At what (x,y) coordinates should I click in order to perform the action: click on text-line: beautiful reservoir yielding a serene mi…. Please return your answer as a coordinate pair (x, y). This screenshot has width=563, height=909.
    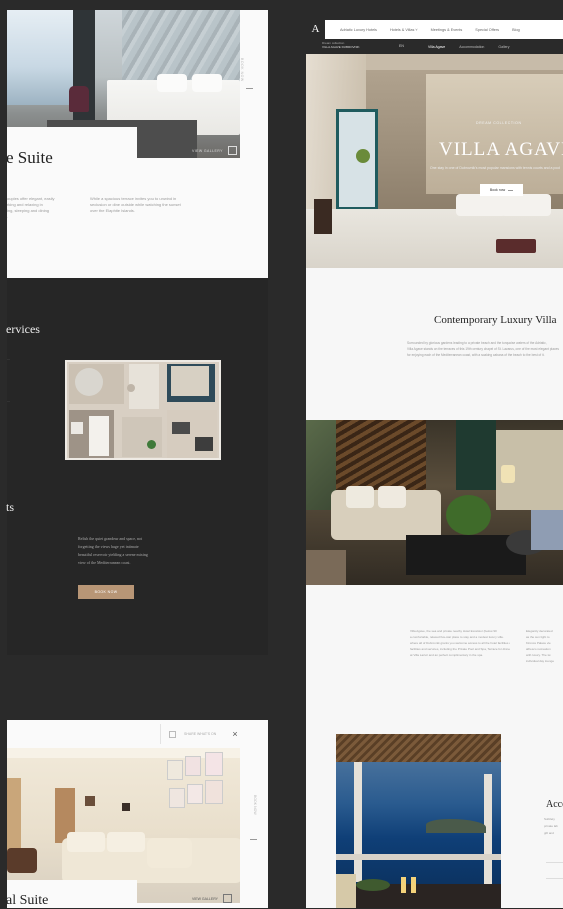
    Looking at the image, I should click on (113, 554).